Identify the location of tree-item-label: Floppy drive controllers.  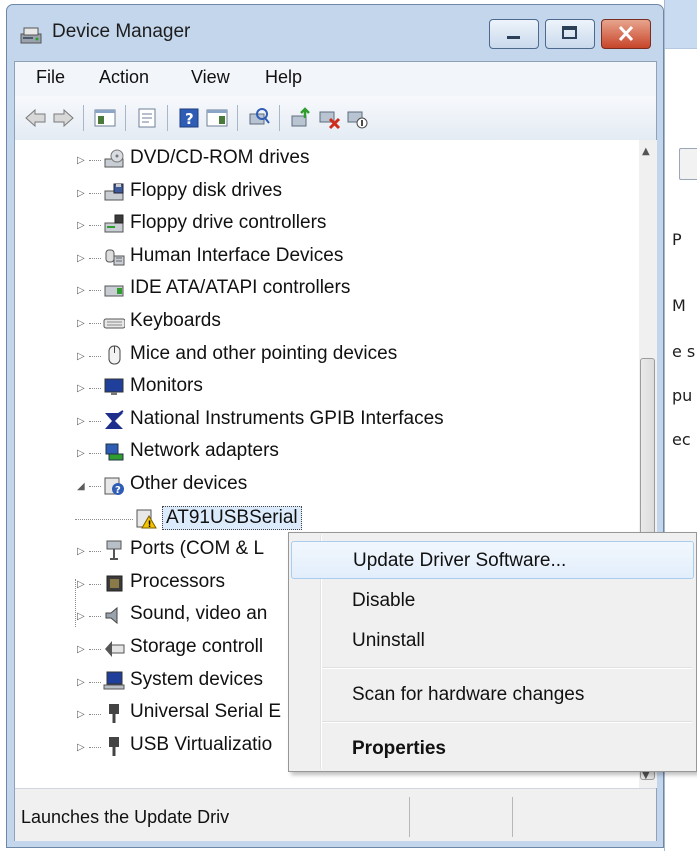
(228, 223).